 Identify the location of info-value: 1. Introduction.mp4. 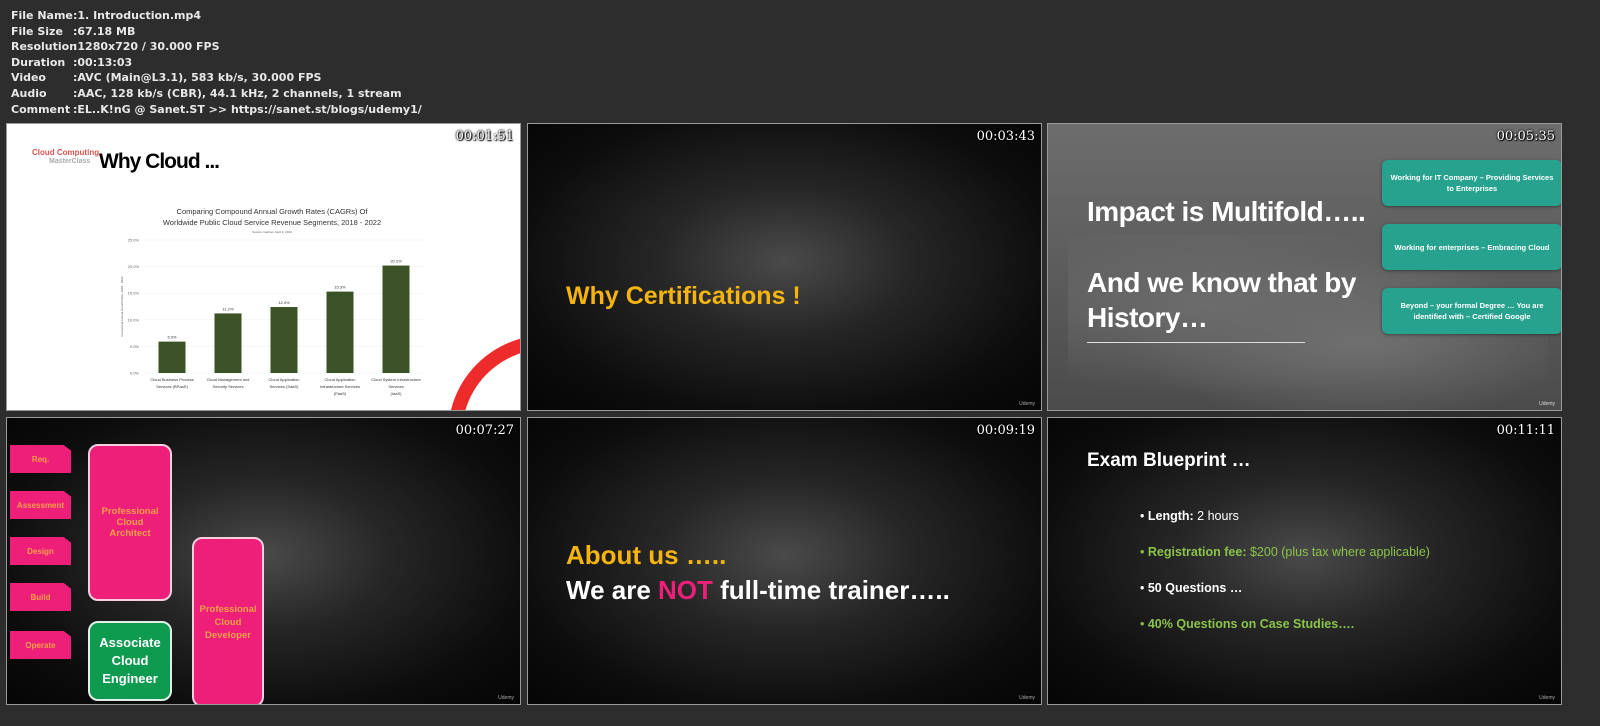
(139, 15).